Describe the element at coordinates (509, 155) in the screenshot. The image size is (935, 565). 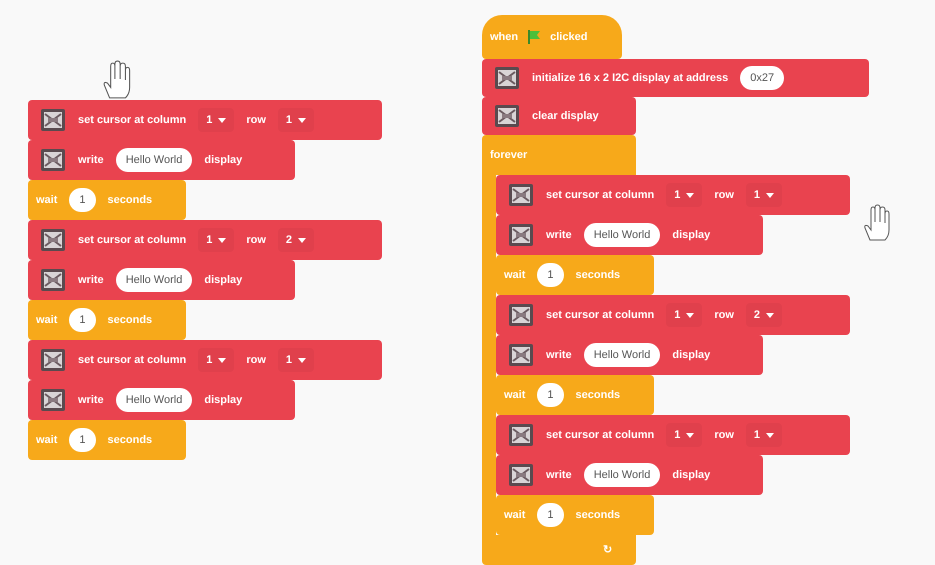
I see `block-label: forever` at that location.